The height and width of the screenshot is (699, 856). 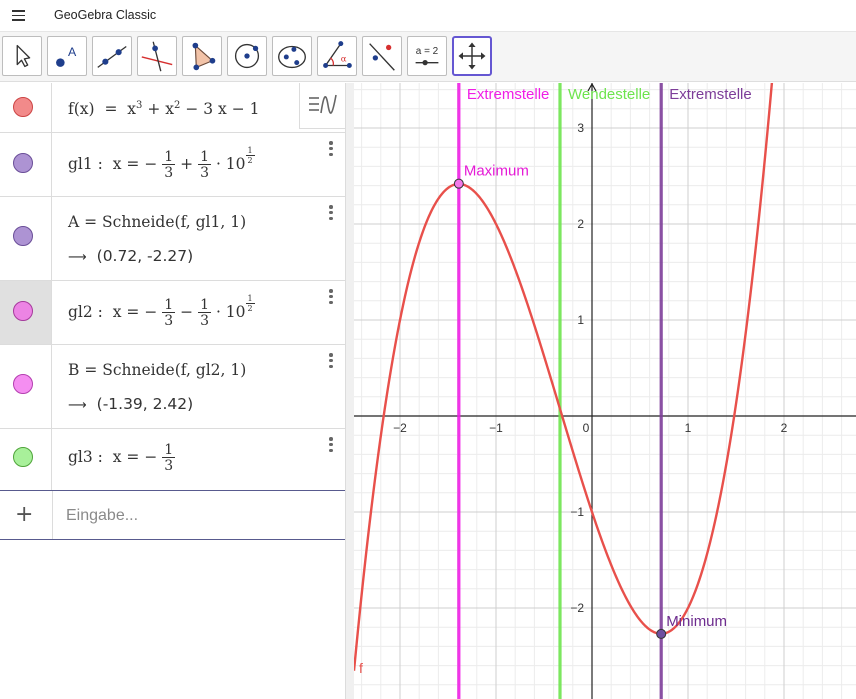 I want to click on menu-icon, so click(x=18, y=15).